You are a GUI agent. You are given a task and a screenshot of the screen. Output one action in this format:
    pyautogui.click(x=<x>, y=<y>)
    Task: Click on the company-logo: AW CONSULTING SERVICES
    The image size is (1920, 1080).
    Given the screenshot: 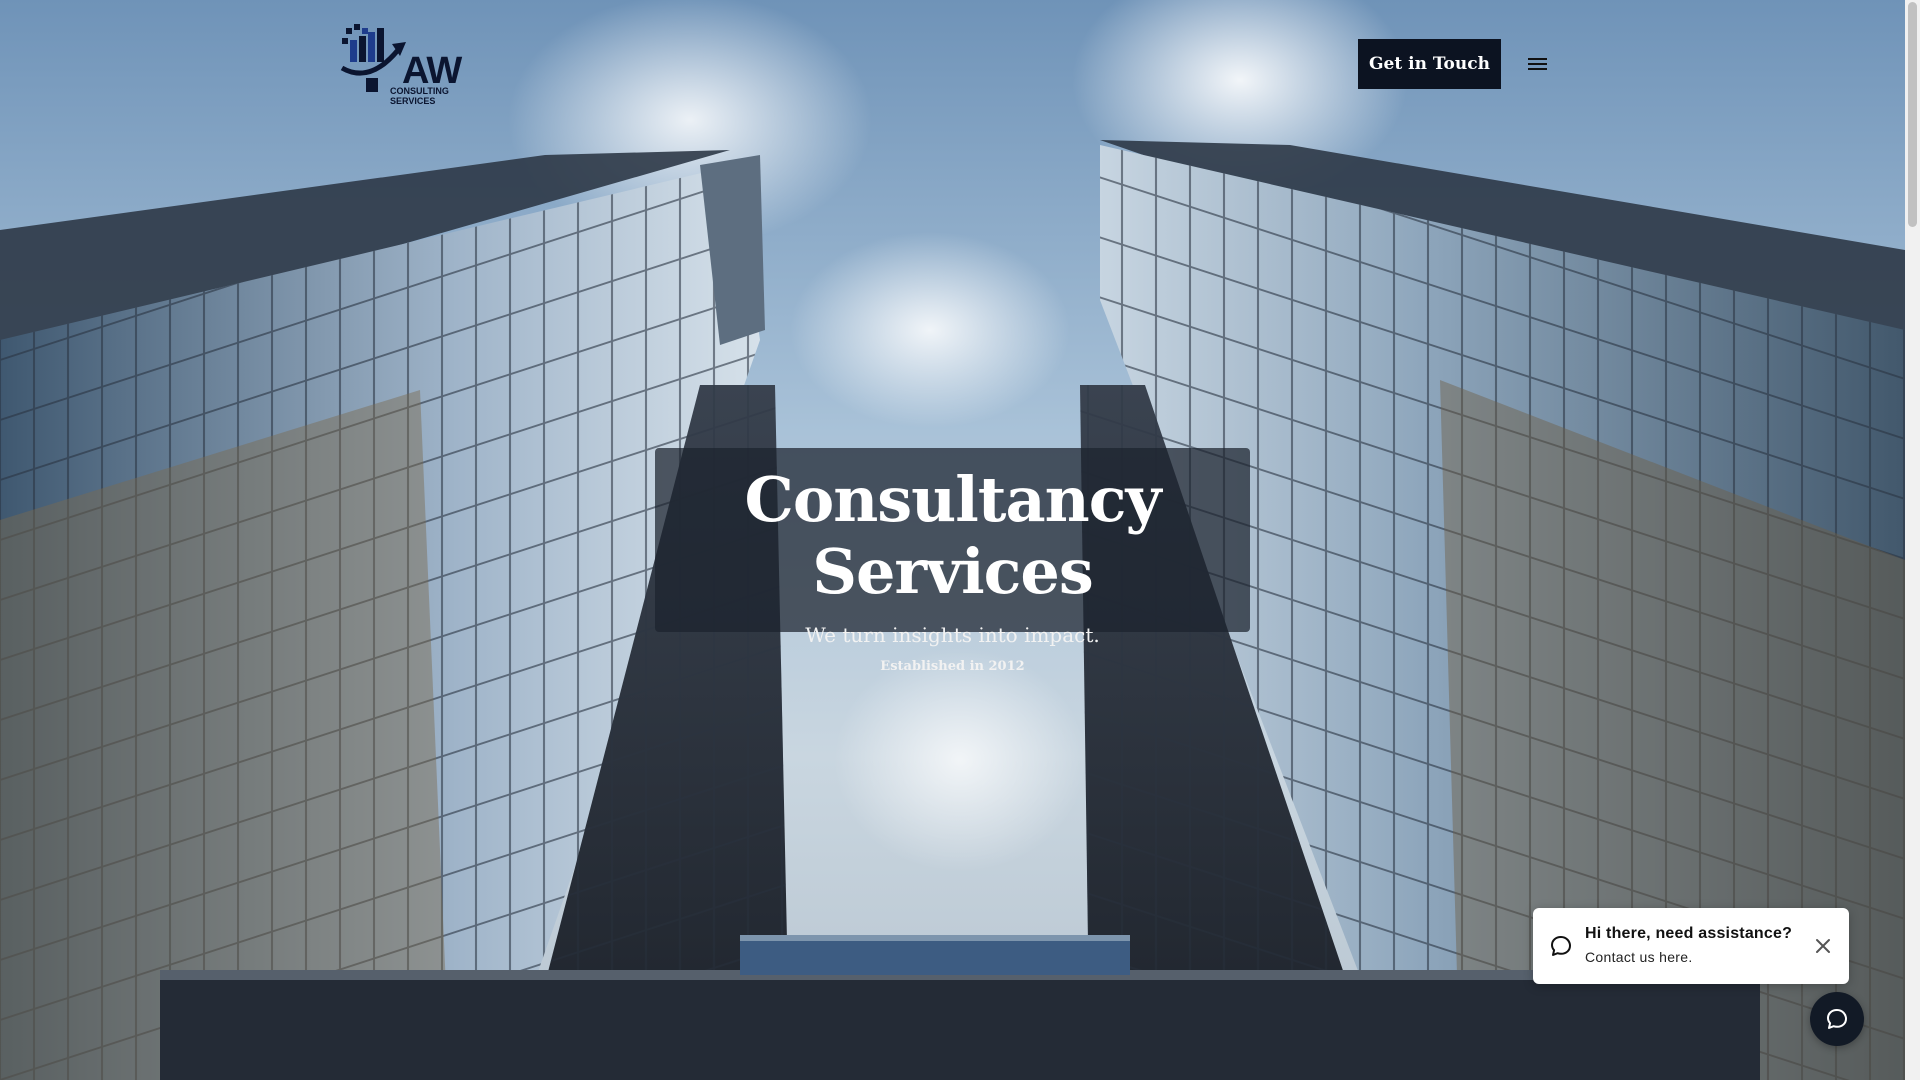 What is the action you would take?
    pyautogui.click(x=405, y=65)
    